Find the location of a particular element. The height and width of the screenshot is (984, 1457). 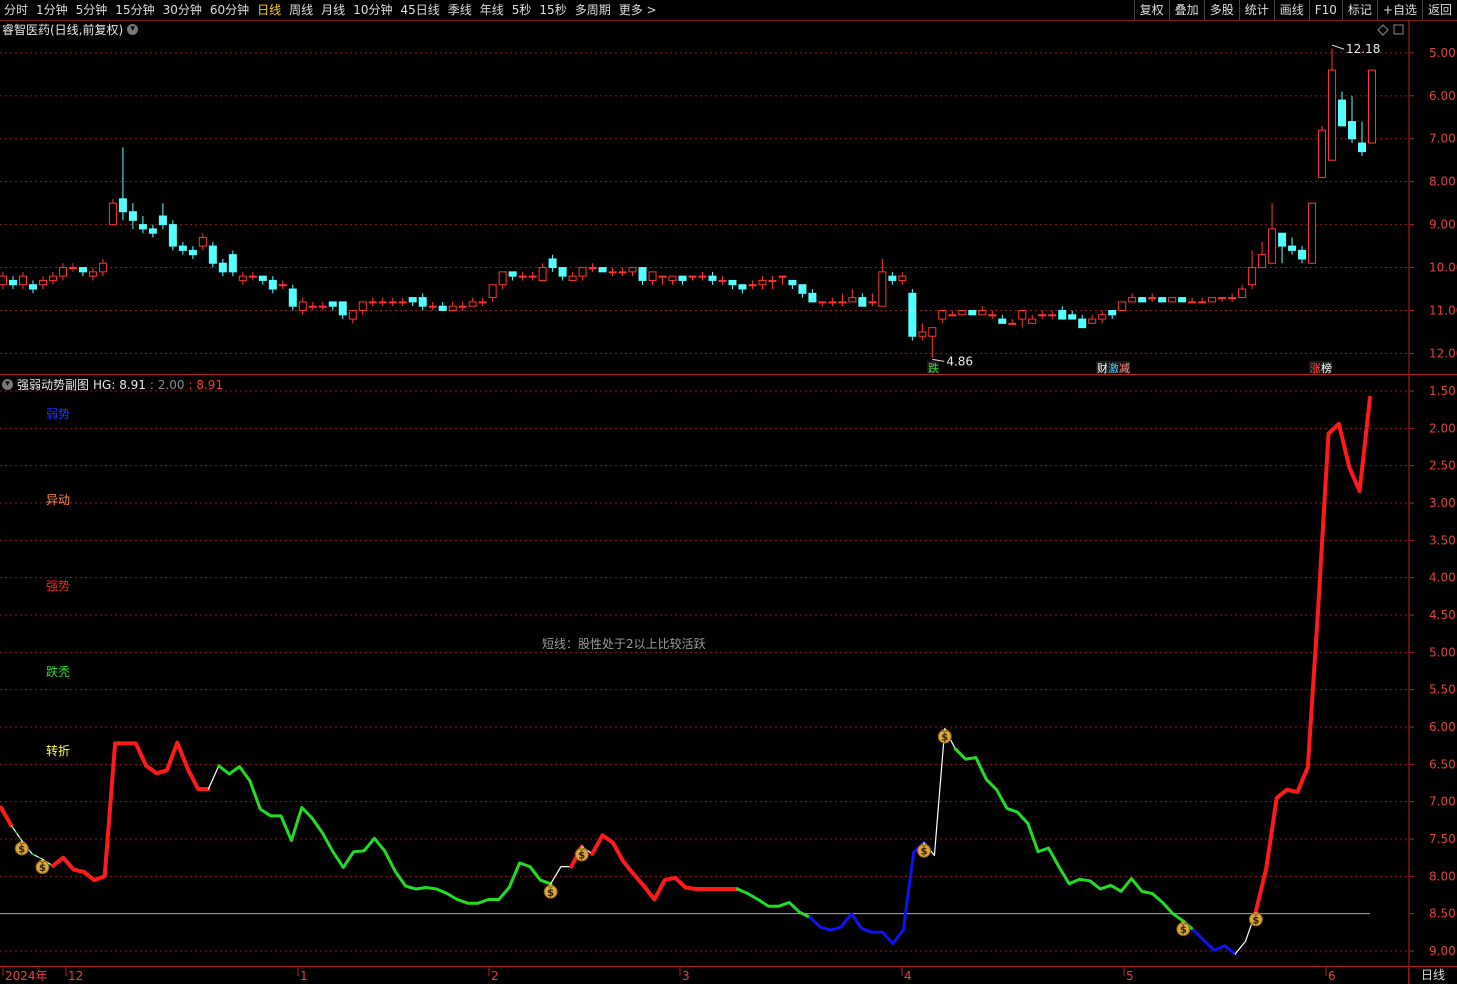

price-tick-label: 9.00 is located at coordinates (1442, 225).